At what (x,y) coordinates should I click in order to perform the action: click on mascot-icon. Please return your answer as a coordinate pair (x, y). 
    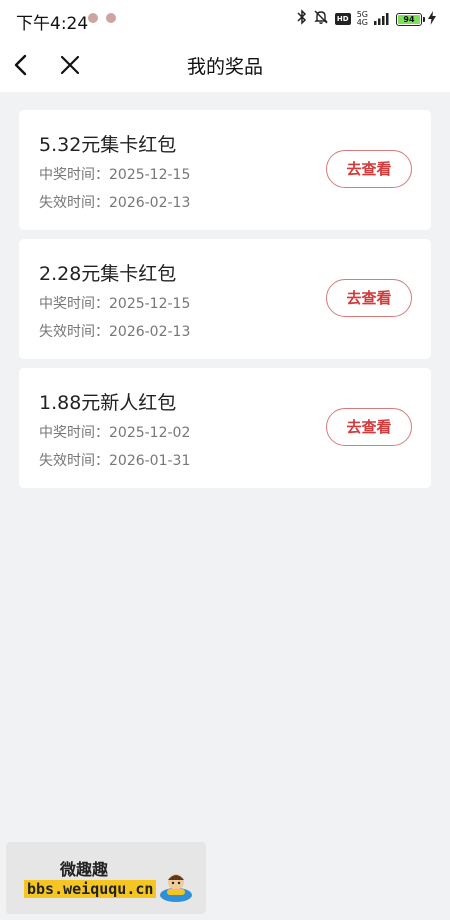
    Looking at the image, I should click on (176, 886).